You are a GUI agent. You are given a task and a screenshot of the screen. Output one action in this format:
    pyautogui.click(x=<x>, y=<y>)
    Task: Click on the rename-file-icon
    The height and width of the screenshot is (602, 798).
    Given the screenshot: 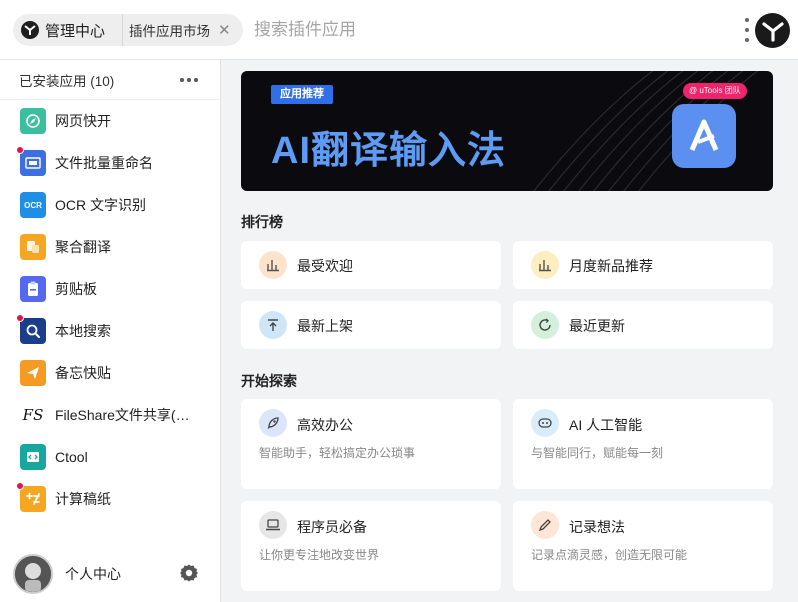 What is the action you would take?
    pyautogui.click(x=31, y=161)
    